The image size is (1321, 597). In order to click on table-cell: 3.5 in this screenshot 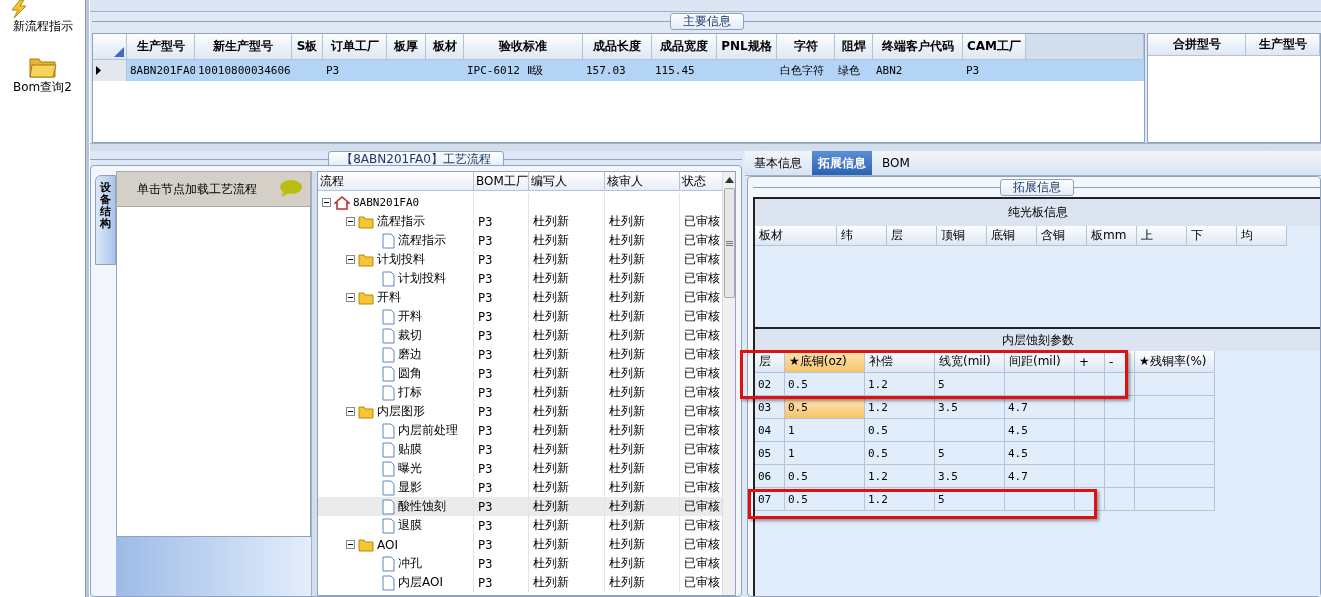, I will do `click(970, 476)`.